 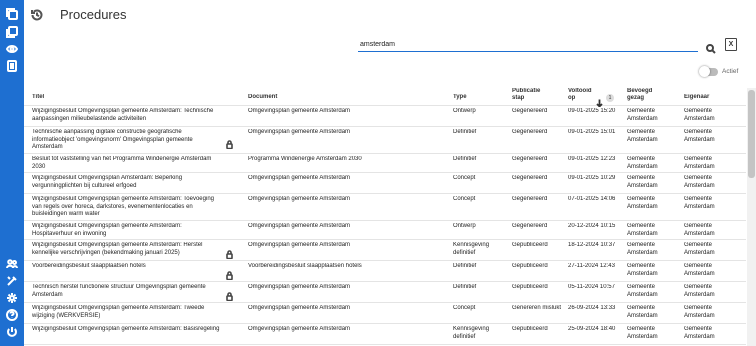 What do you see at coordinates (128, 97) in the screenshot?
I see `column-header-titel: Titel` at bounding box center [128, 97].